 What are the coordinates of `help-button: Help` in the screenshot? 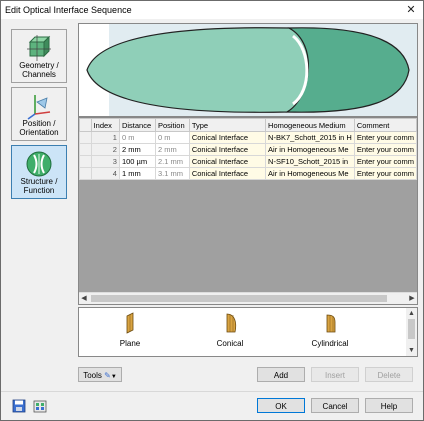 It's located at (389, 405).